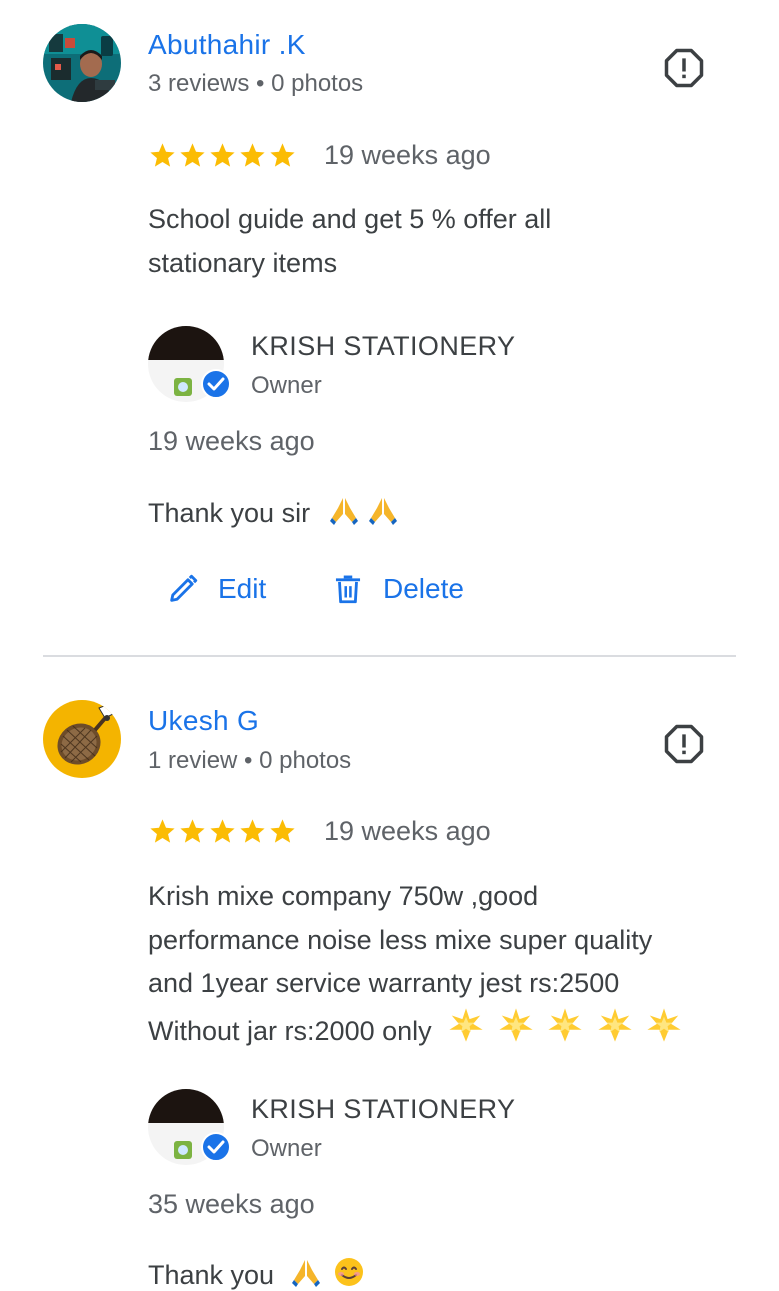 Image resolution: width=779 pixels, height=1291 pixels. I want to click on delete-button: Delete, so click(397, 589).